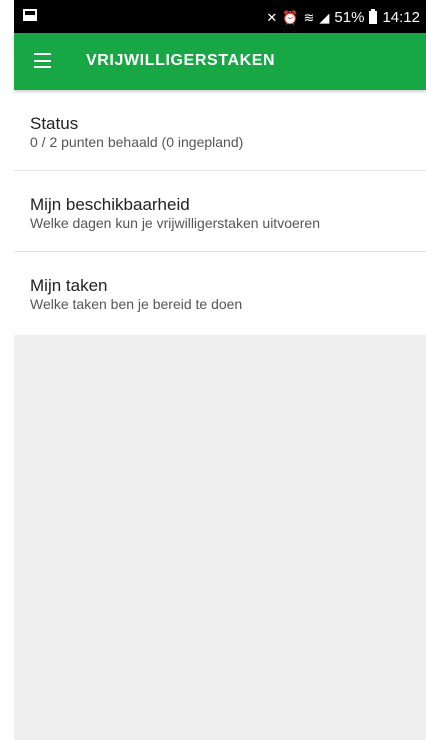 The height and width of the screenshot is (740, 426). Describe the element at coordinates (30, 15) in the screenshot. I see `image-notification-icon` at that location.